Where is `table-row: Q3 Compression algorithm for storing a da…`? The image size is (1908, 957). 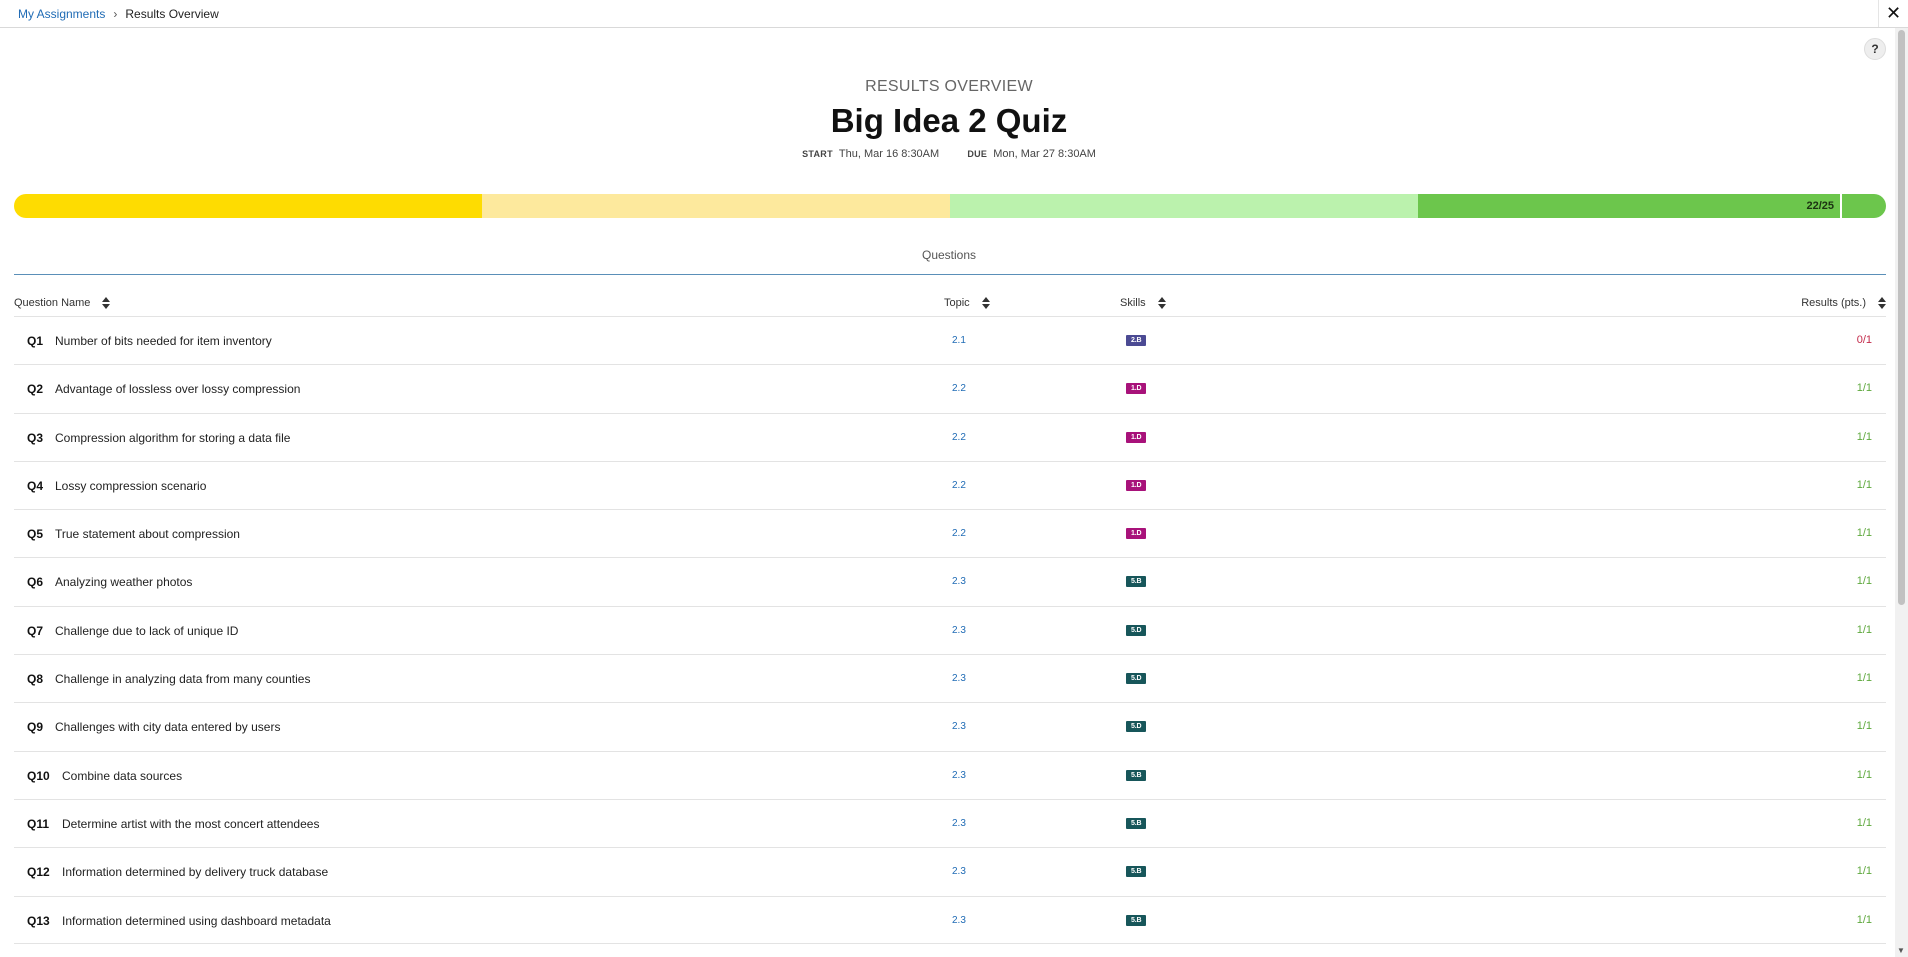 table-row: Q3 Compression algorithm for storing a da… is located at coordinates (950, 436).